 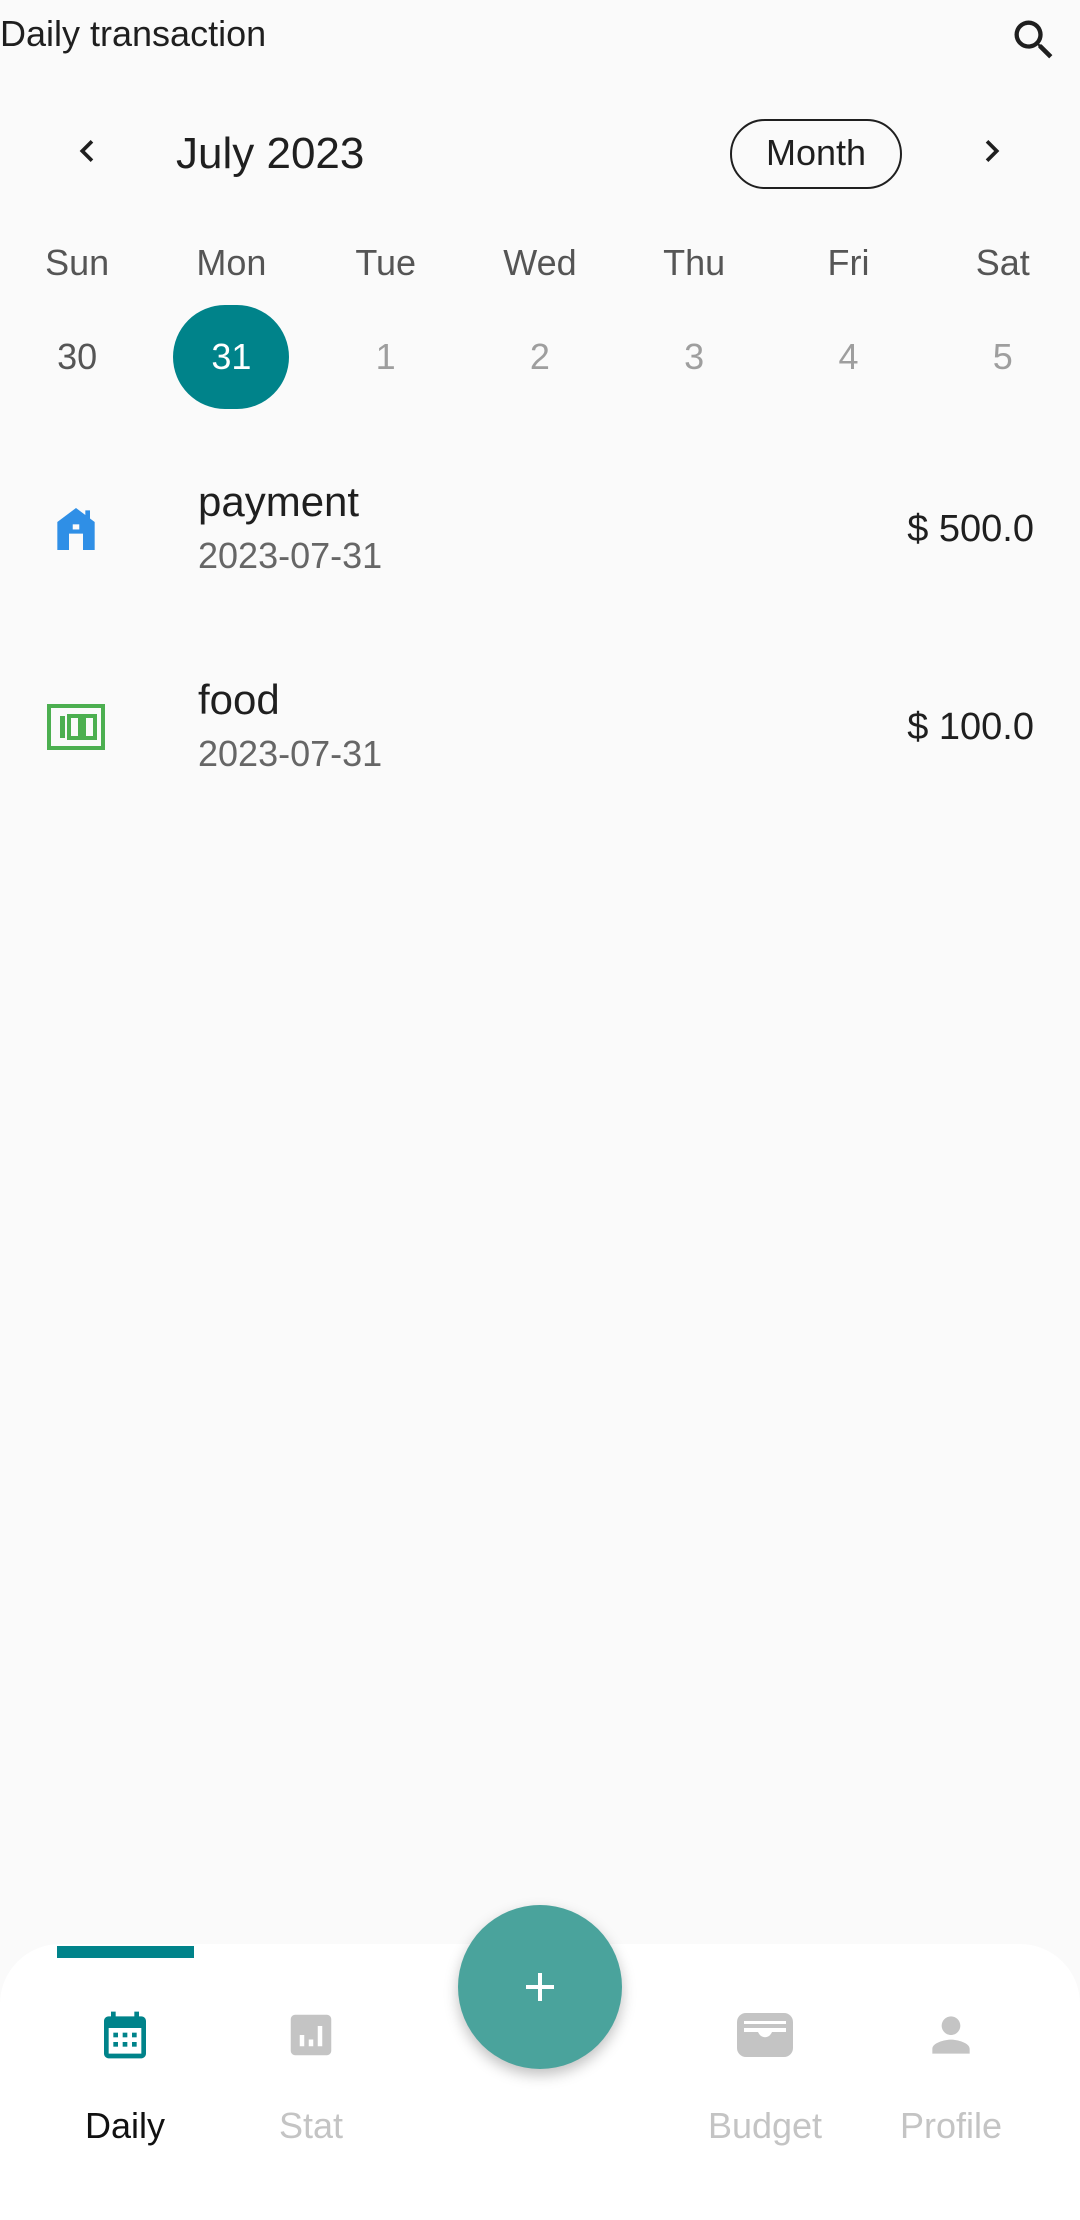 I want to click on calendar-day: 1, so click(x=386, y=357).